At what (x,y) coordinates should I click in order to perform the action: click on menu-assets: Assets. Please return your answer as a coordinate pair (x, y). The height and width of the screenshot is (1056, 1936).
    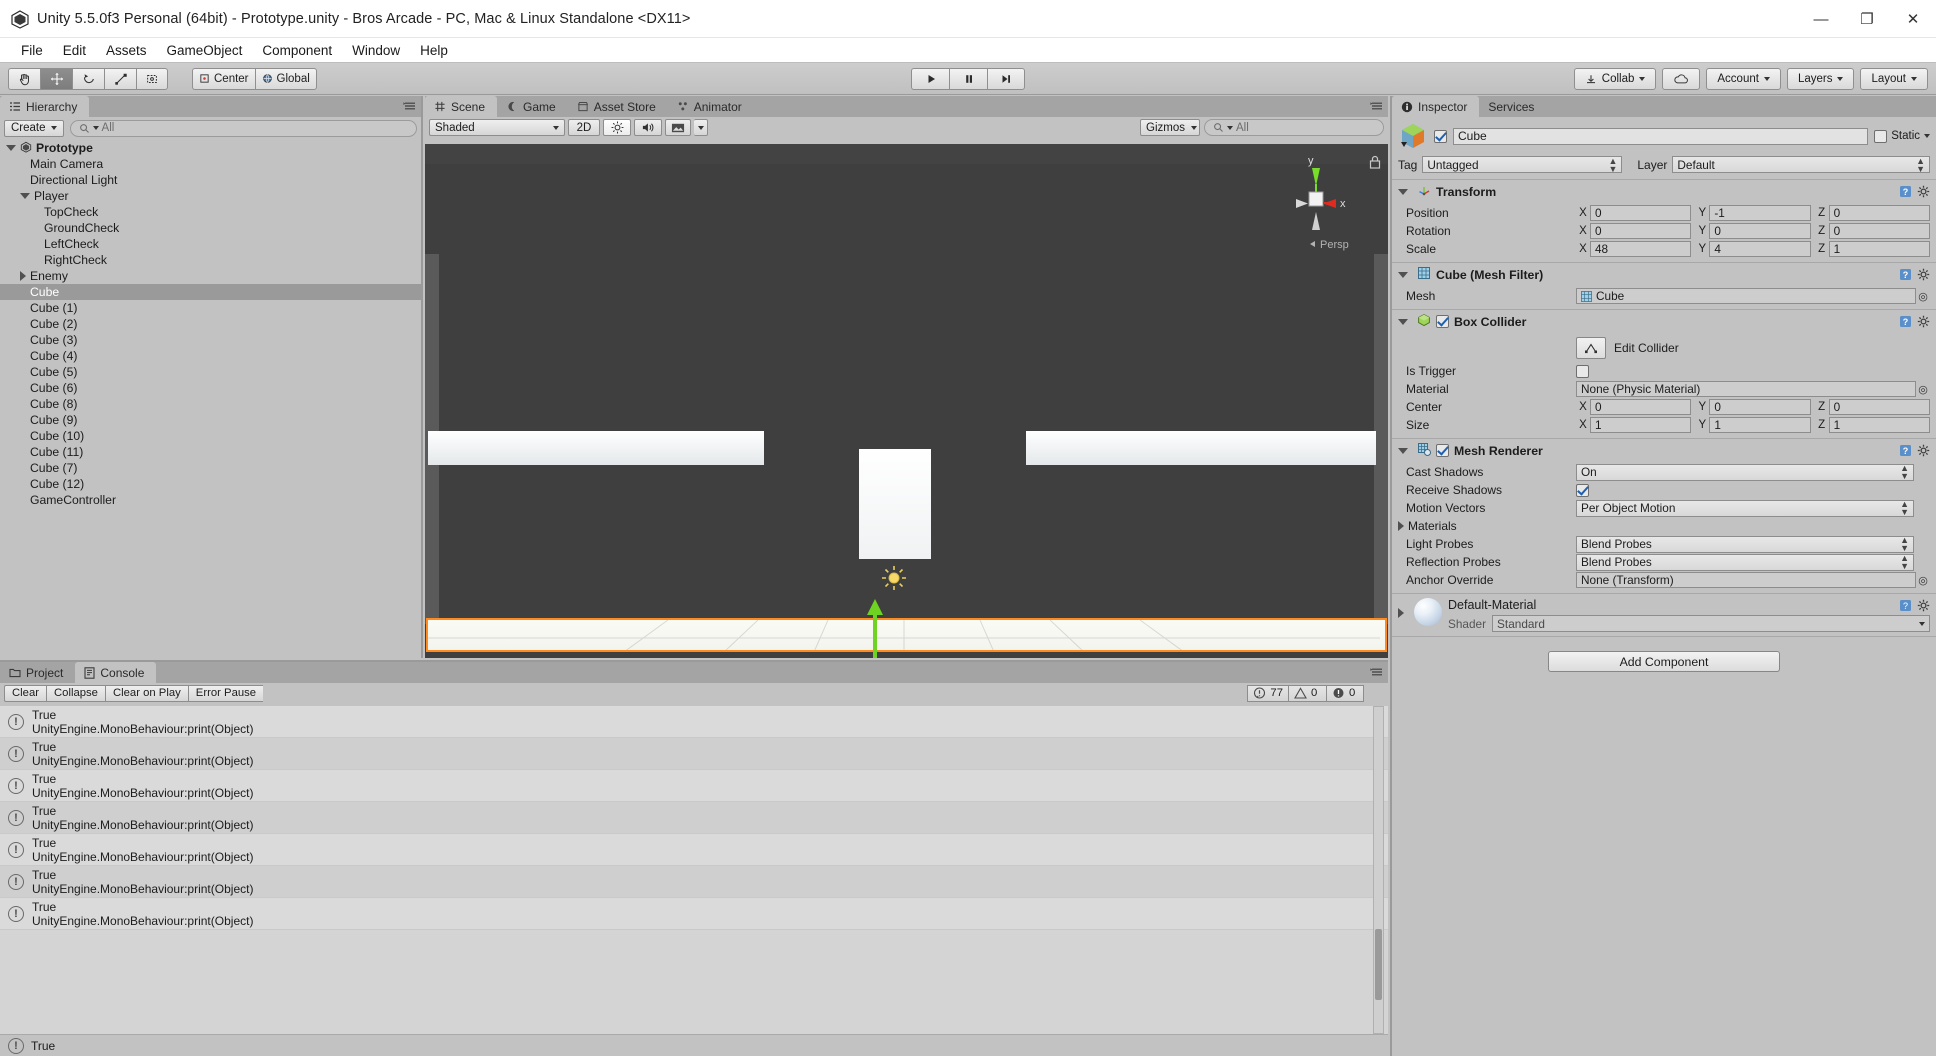
    Looking at the image, I should click on (126, 50).